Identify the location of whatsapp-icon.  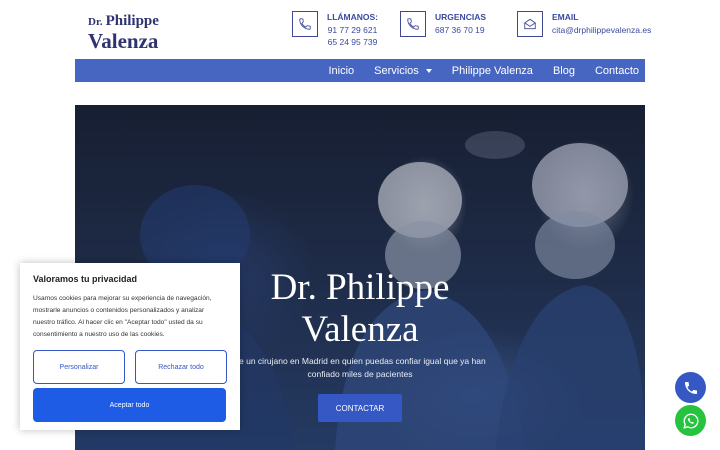
(690, 421).